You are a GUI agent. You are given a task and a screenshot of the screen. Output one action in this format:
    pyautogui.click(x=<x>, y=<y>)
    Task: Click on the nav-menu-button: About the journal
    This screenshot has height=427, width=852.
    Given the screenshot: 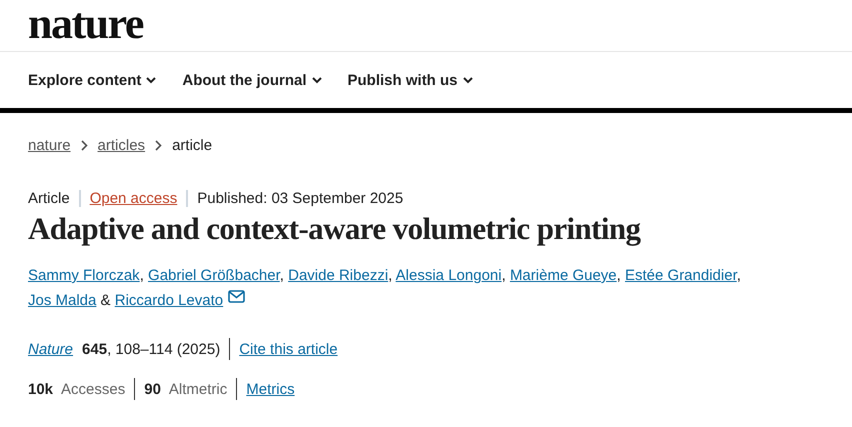 What is the action you would take?
    pyautogui.click(x=252, y=80)
    